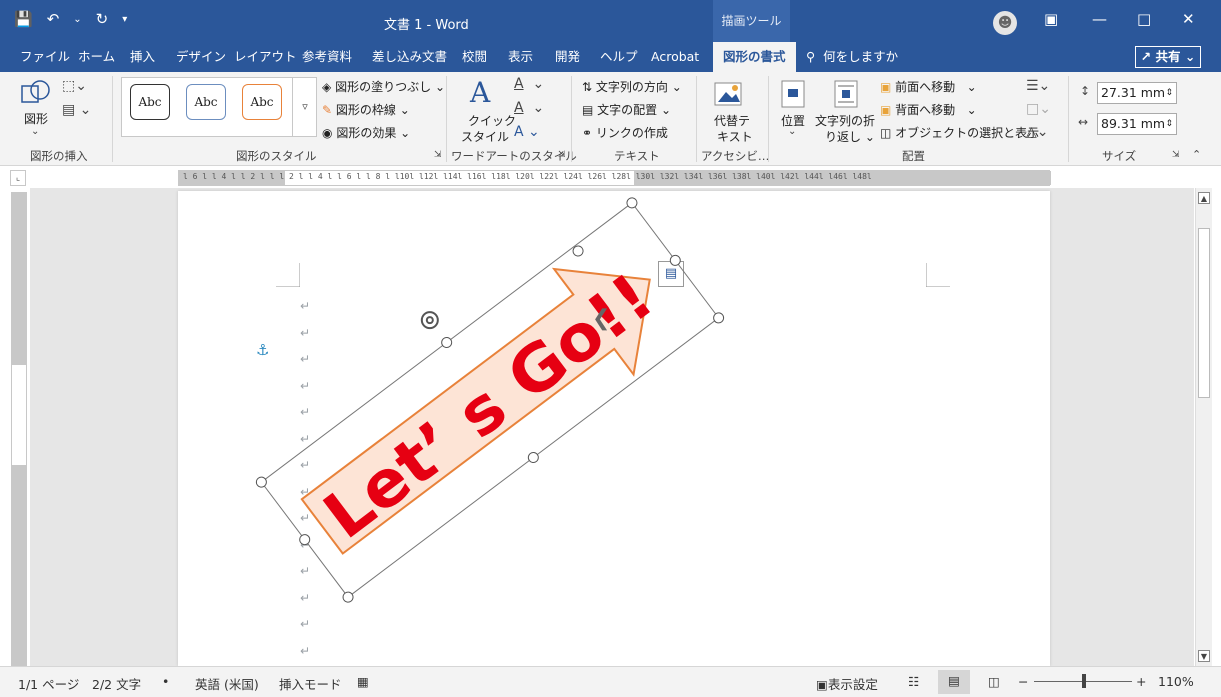  I want to click on web-layout-icon: ◫, so click(994, 681).